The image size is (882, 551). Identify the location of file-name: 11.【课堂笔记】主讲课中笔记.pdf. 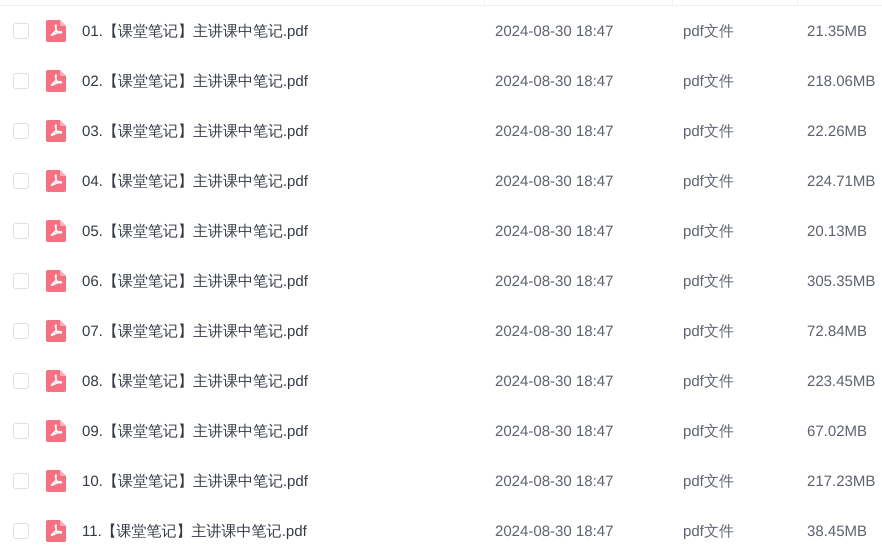
(194, 531).